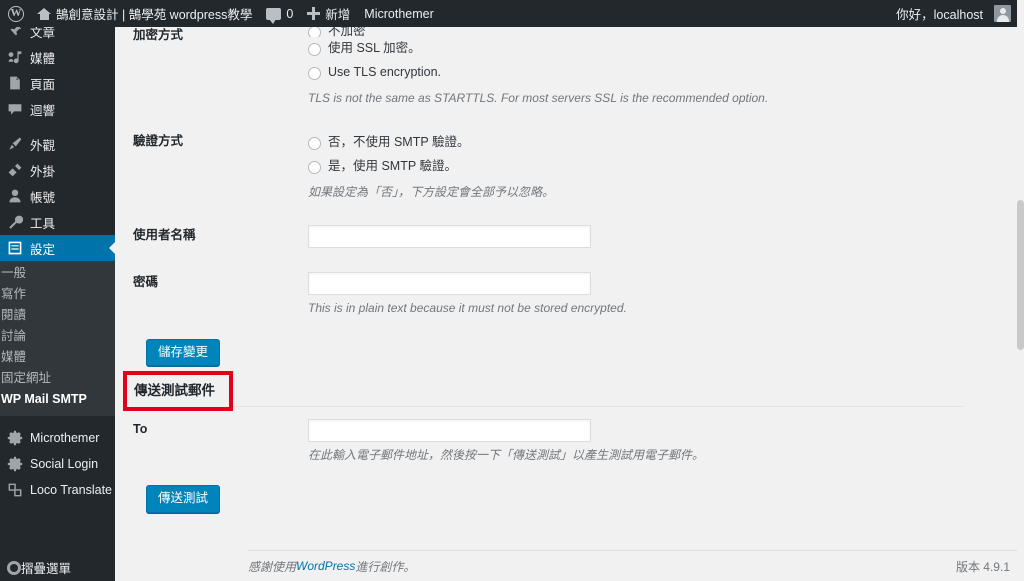 This screenshot has height=581, width=1024. What do you see at coordinates (15, 83) in the screenshot?
I see `page-icon` at bounding box center [15, 83].